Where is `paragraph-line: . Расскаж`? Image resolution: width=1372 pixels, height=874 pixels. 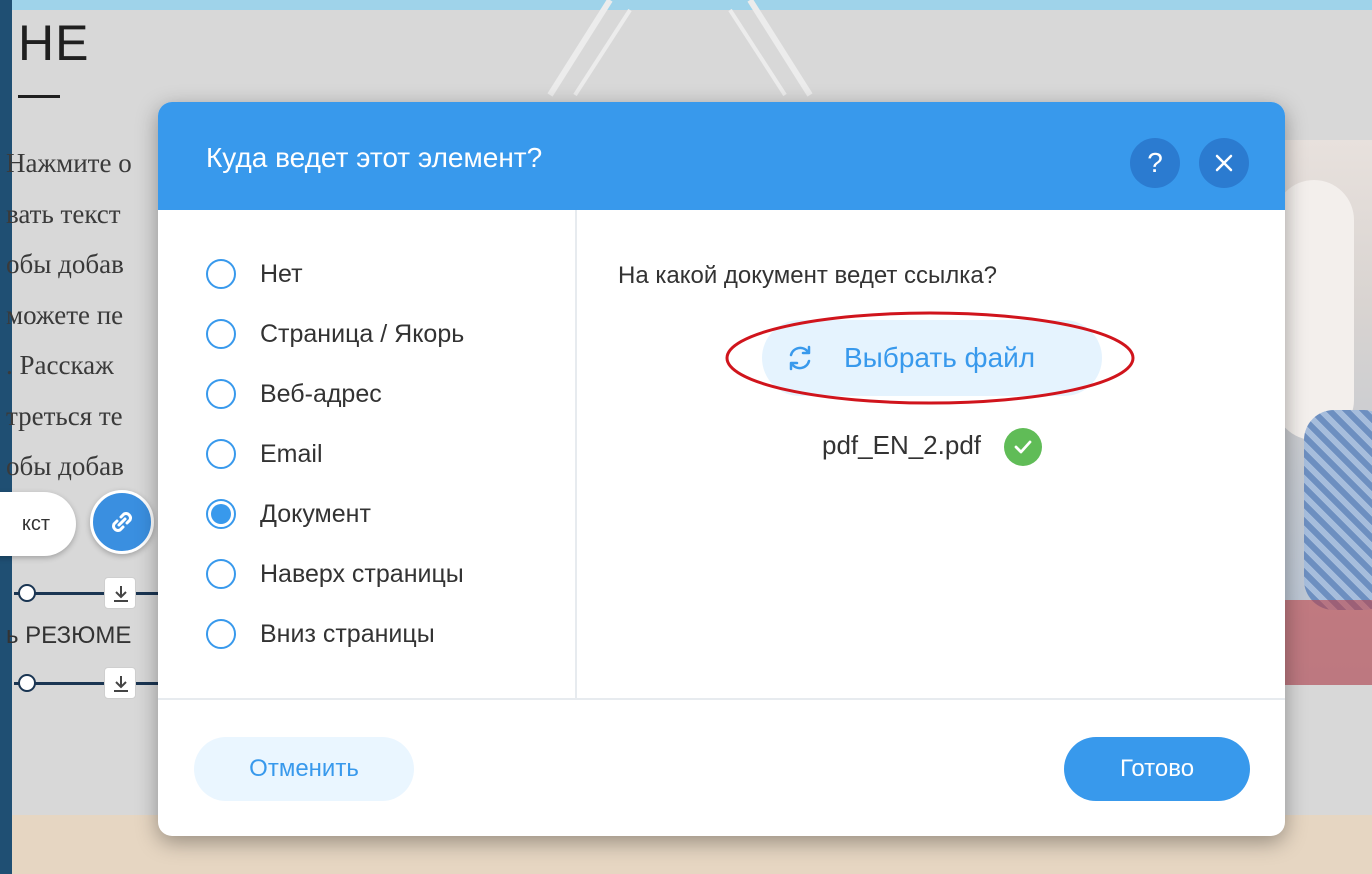
paragraph-line: . Расскаж is located at coordinates (60, 365).